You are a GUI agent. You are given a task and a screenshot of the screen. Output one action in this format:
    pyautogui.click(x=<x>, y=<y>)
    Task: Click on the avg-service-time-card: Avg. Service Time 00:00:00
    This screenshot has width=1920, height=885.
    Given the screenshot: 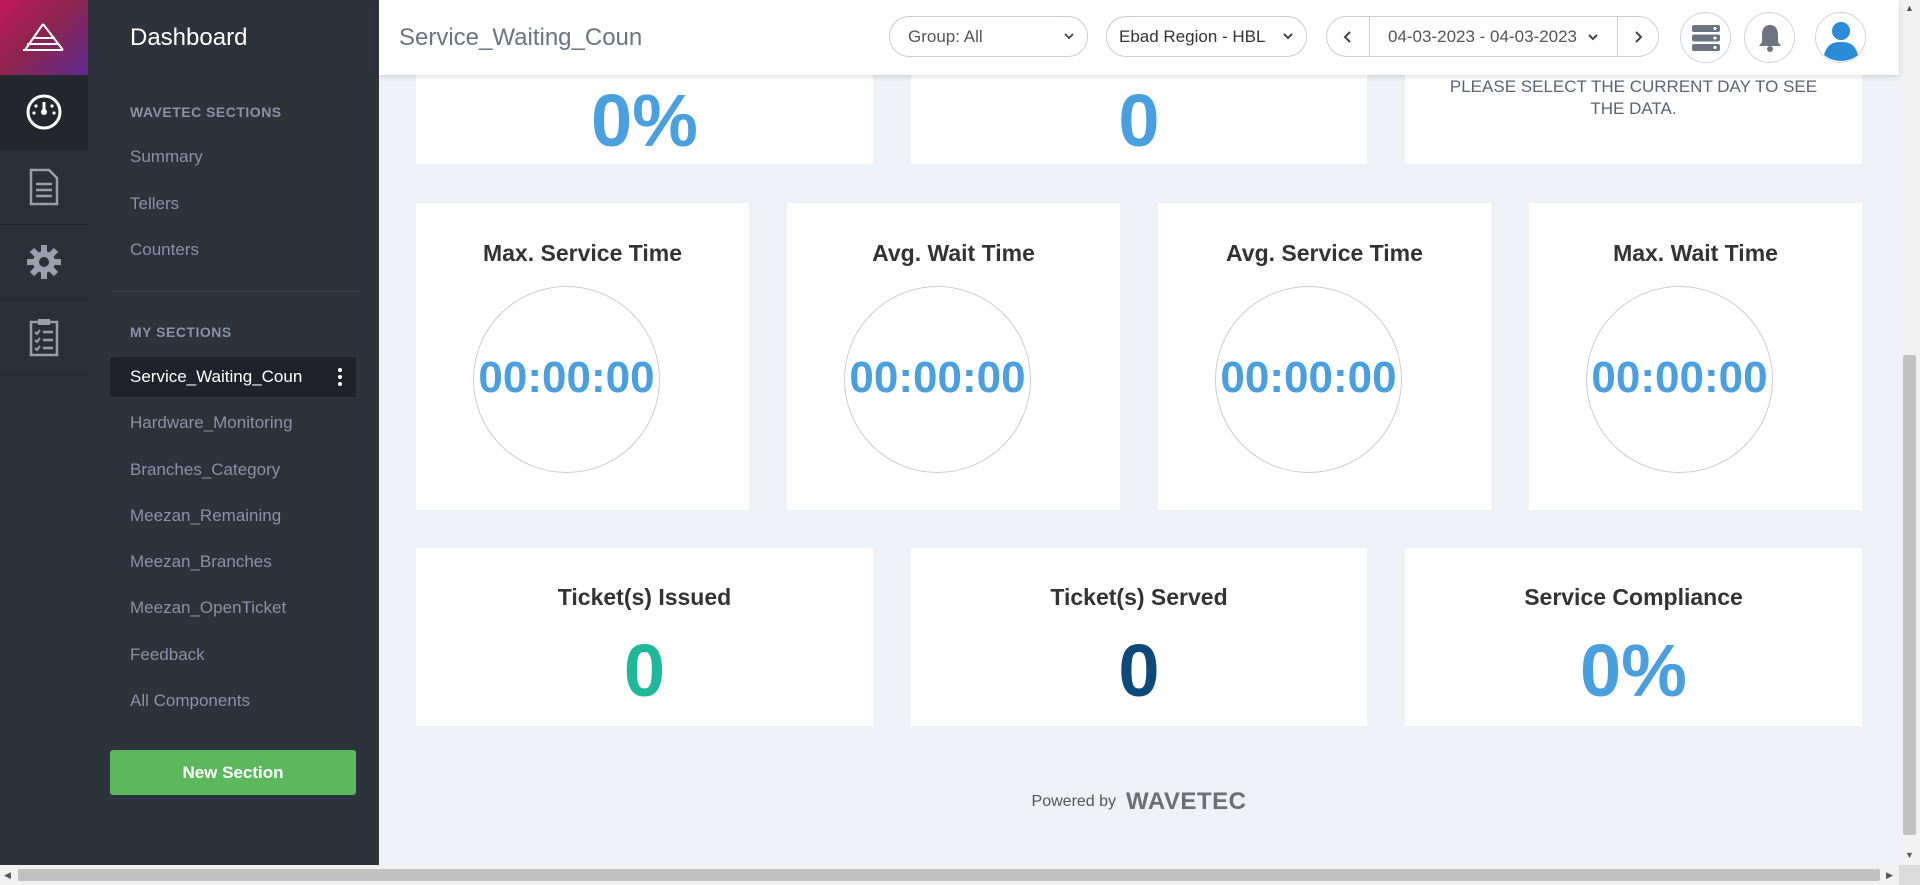 What is the action you would take?
    pyautogui.click(x=1324, y=356)
    